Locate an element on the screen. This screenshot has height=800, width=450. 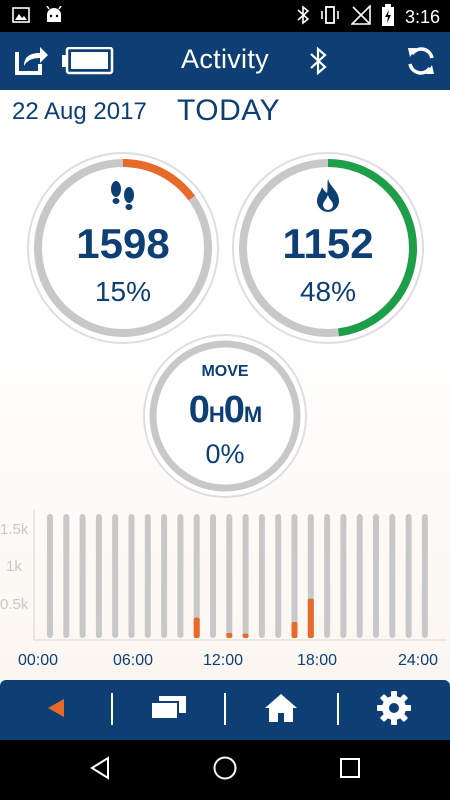
nav-home-button is located at coordinates (225, 770).